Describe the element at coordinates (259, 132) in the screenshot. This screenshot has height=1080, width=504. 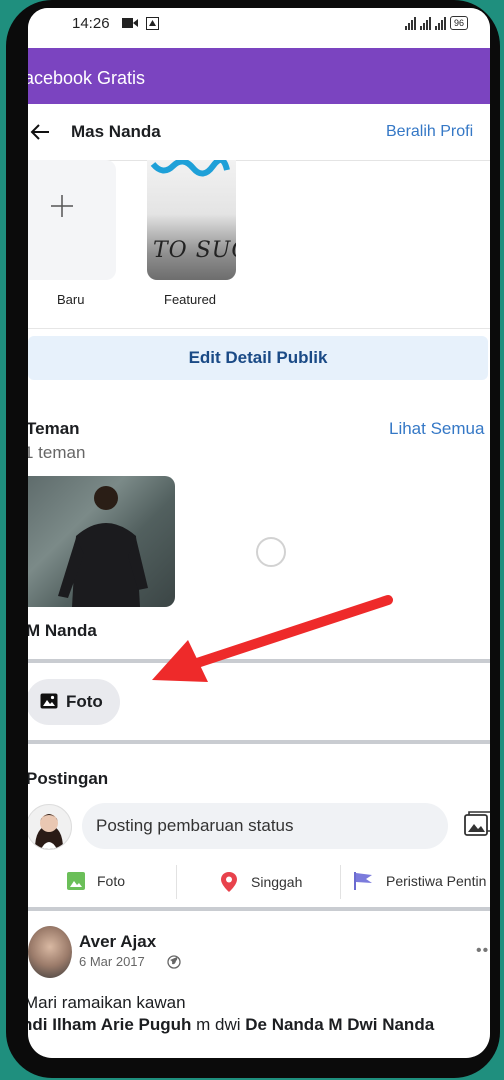
I see `profile-header: Mas Nanda Beralih Profi` at that location.